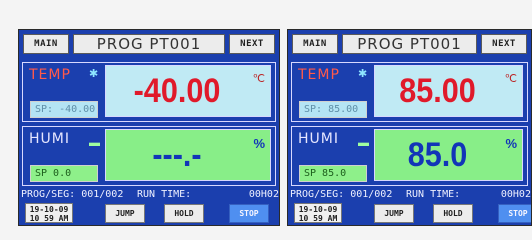 The height and width of the screenshot is (240, 532). Describe the element at coordinates (437, 90) in the screenshot. I see `temperature-value: 85.00` at that location.